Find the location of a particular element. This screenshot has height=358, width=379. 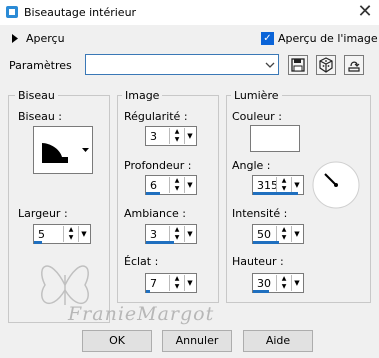

shine-stepper: ▲ ▼ is located at coordinates (176, 283).